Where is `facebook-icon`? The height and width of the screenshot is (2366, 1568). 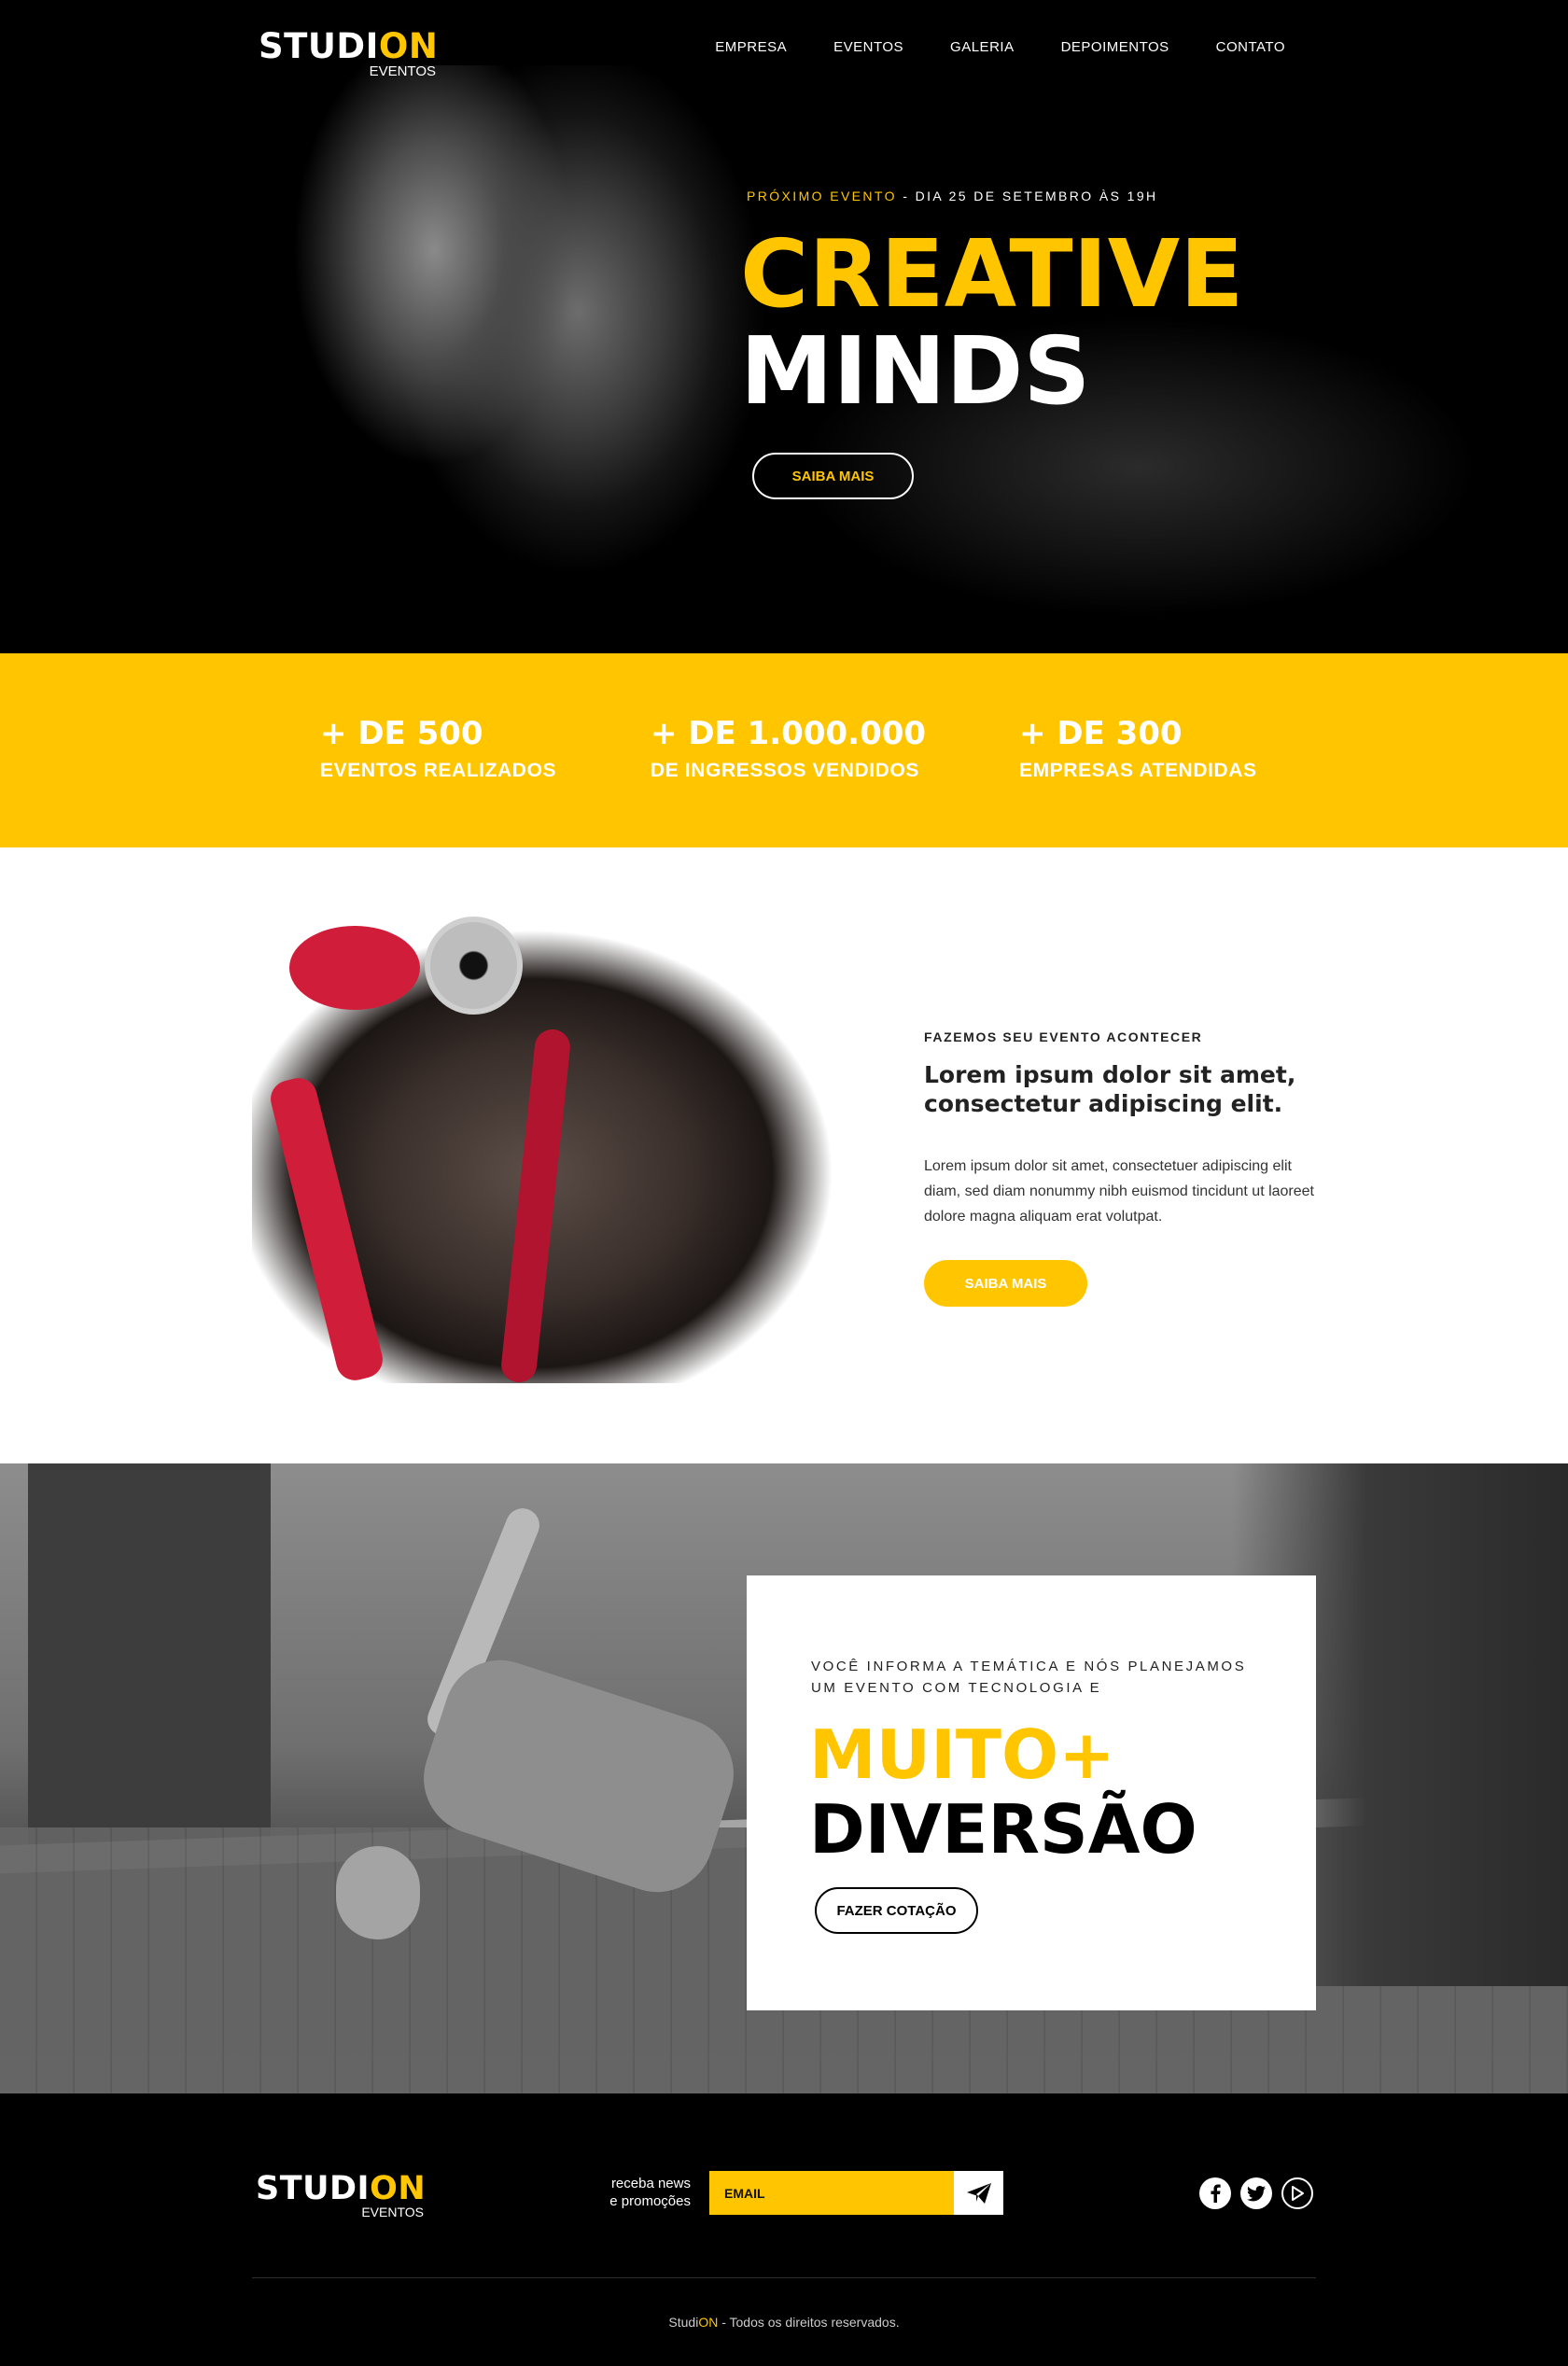 facebook-icon is located at coordinates (1216, 2193).